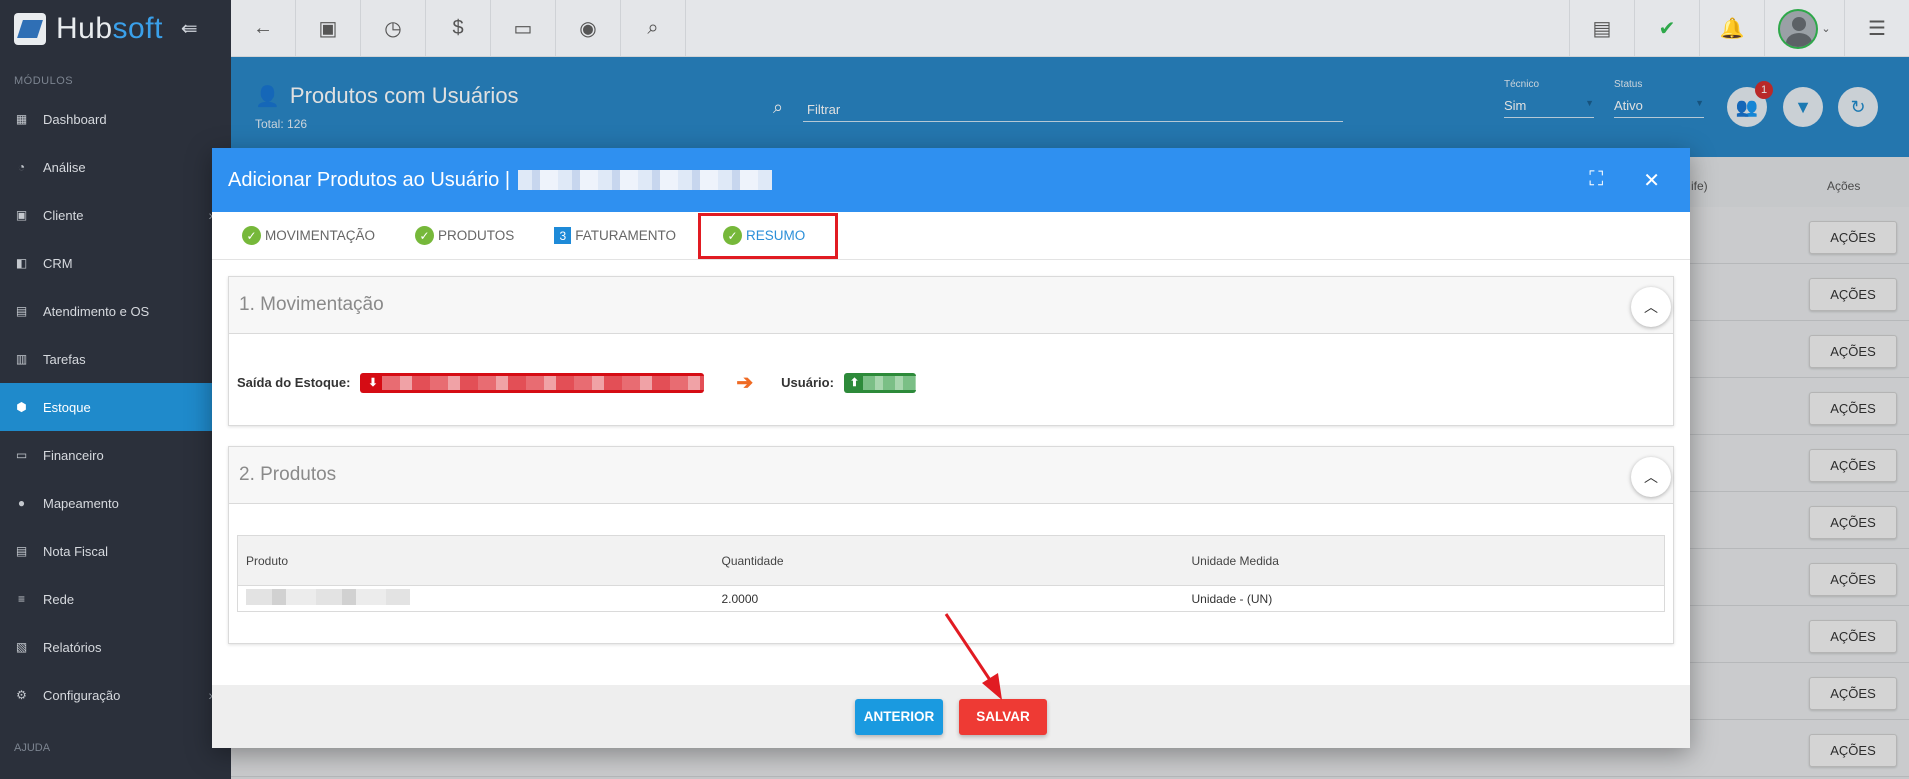  What do you see at coordinates (807, 382) in the screenshot?
I see `user-label: Usuário:` at bounding box center [807, 382].